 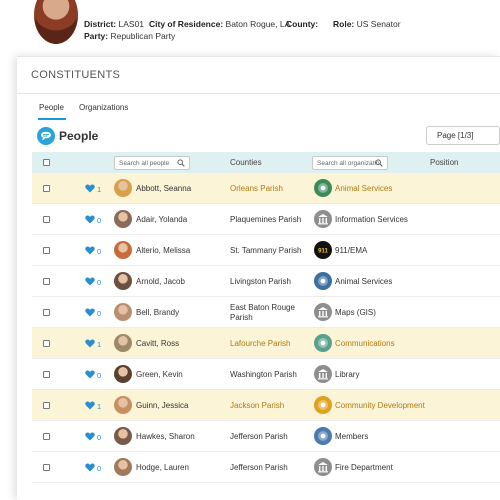 What do you see at coordinates (157, 343) in the screenshot?
I see `person-name: Cavitt, Ross` at bounding box center [157, 343].